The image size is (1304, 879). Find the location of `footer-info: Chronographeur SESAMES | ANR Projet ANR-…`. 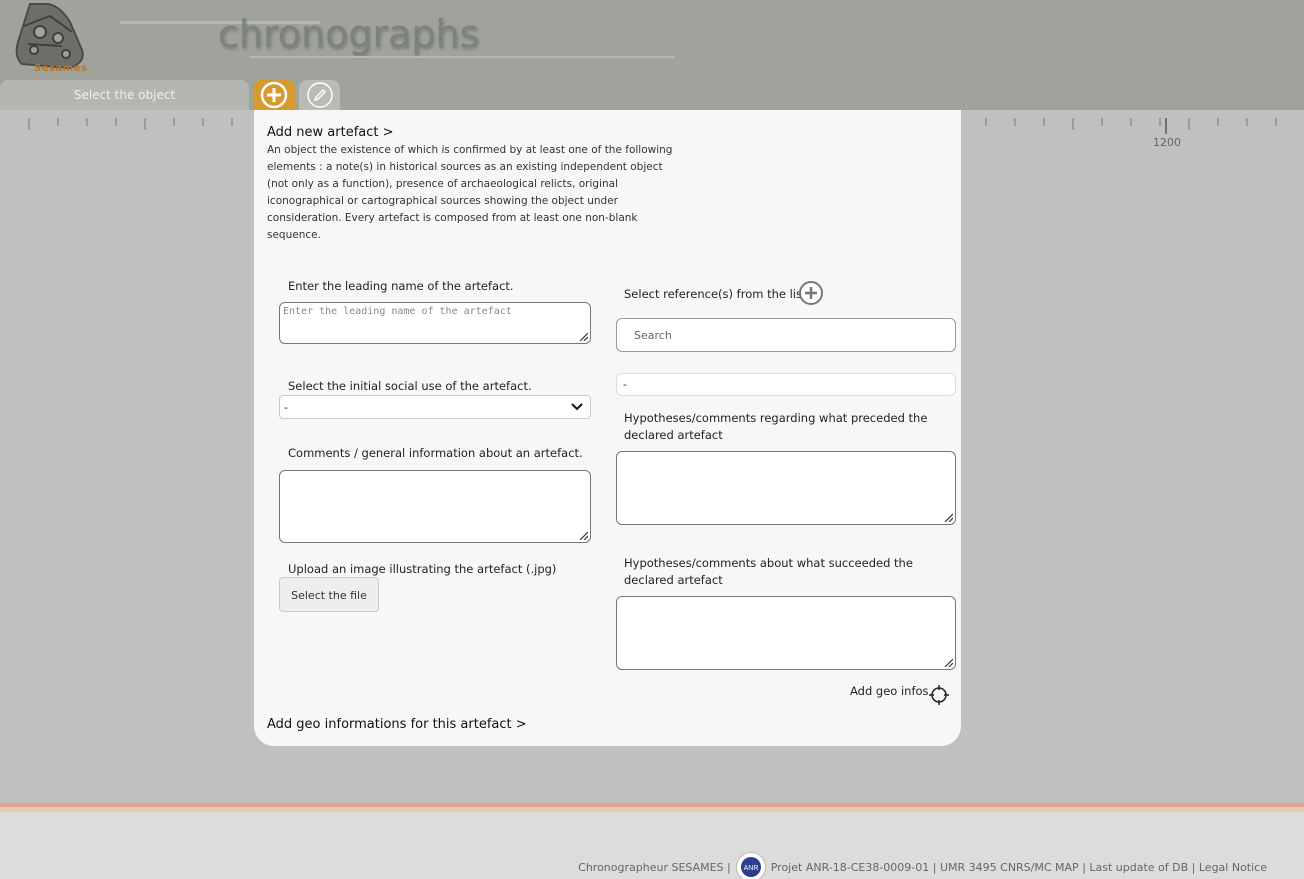

footer-info: Chronographeur SESAMES | ANR Projet ANR-… is located at coordinates (922, 865).